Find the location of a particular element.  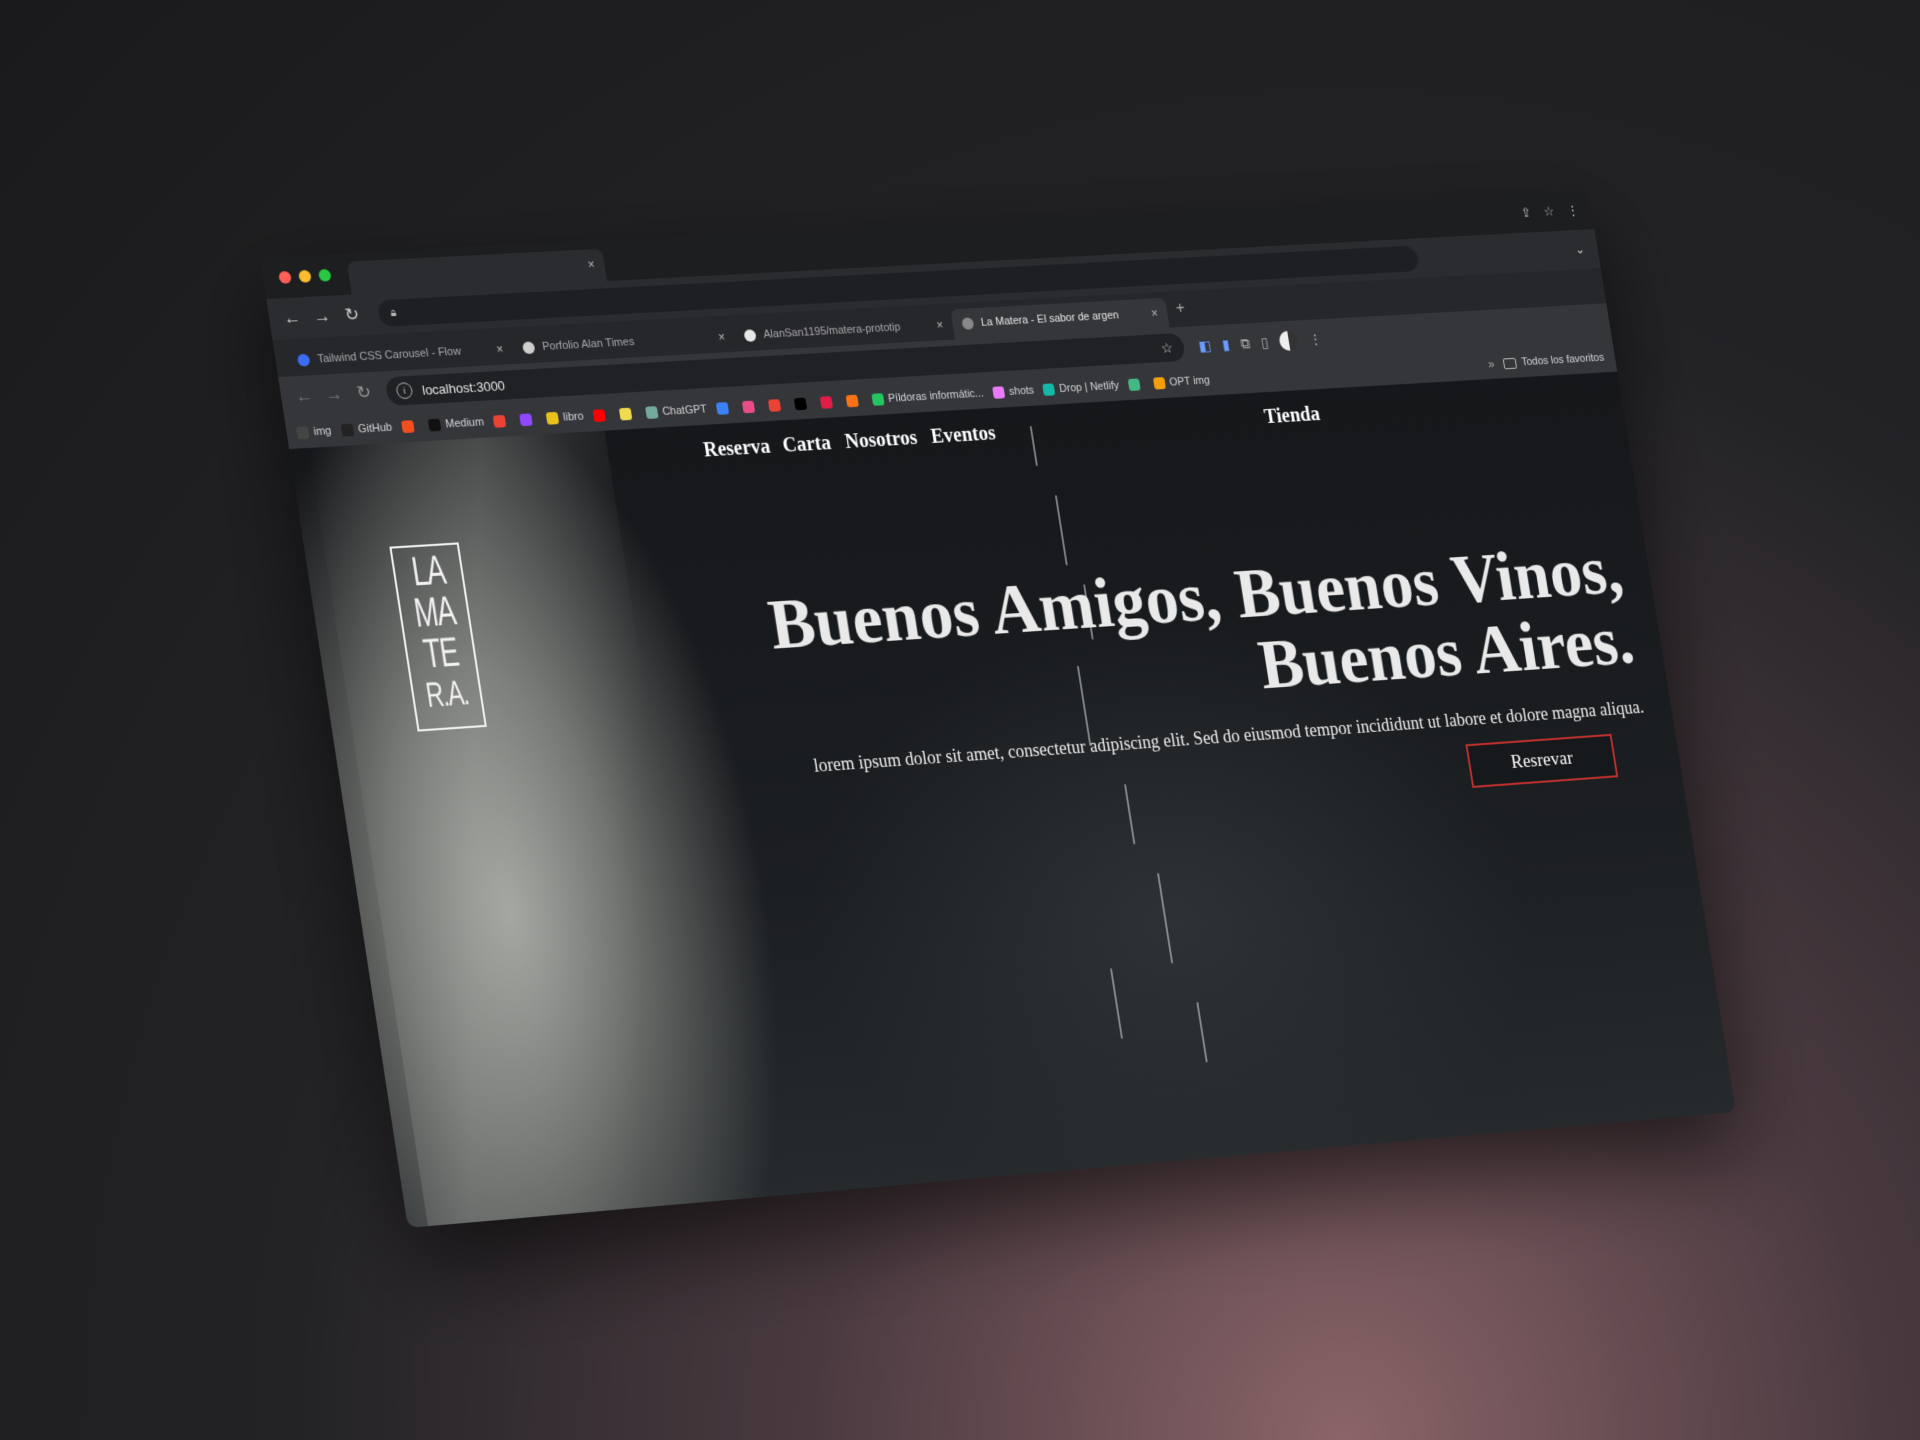

bookmark-label: Drop | Netlify is located at coordinates (1089, 387).